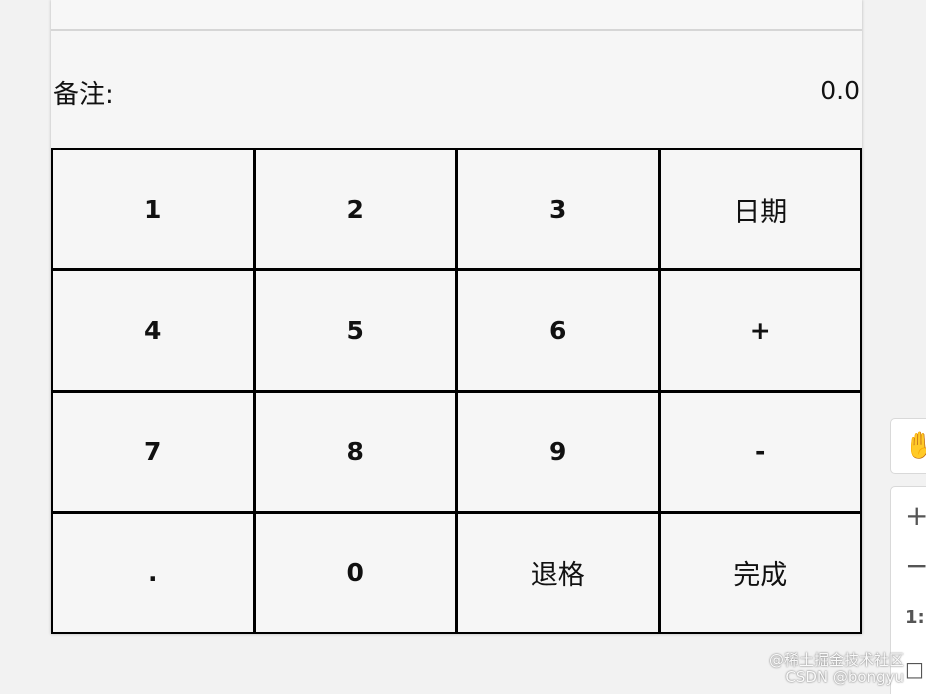 This screenshot has width=926, height=694. What do you see at coordinates (760, 330) in the screenshot?
I see `plus-button: +` at bounding box center [760, 330].